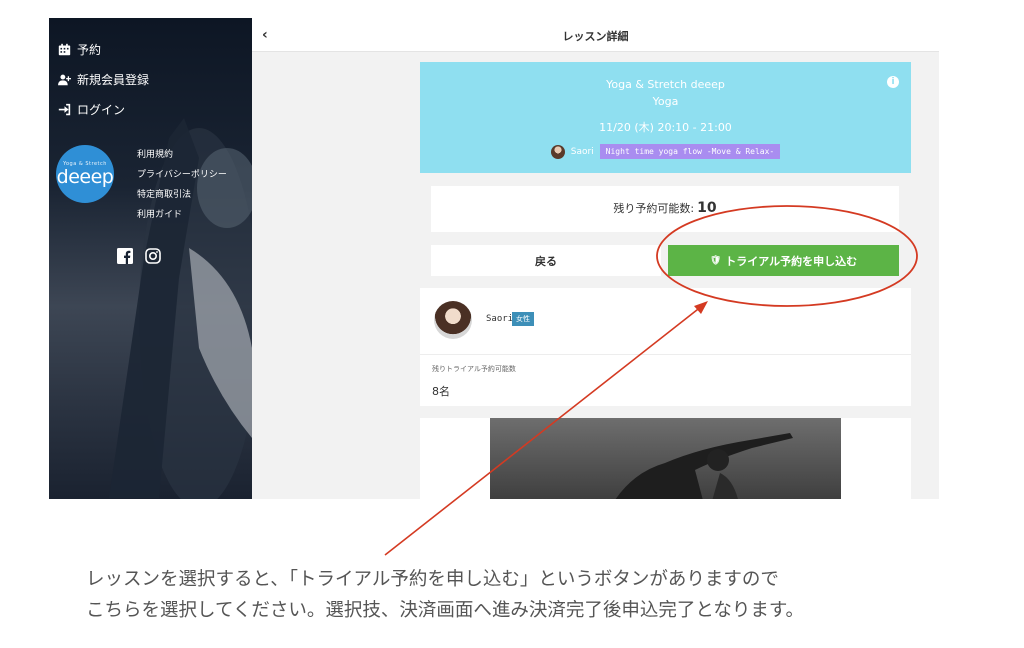 Image resolution: width=1024 pixels, height=648 pixels. Describe the element at coordinates (665, 347) in the screenshot. I see `instructor-card: Saori 女性 残りトライアル予約可能数 8名` at that location.